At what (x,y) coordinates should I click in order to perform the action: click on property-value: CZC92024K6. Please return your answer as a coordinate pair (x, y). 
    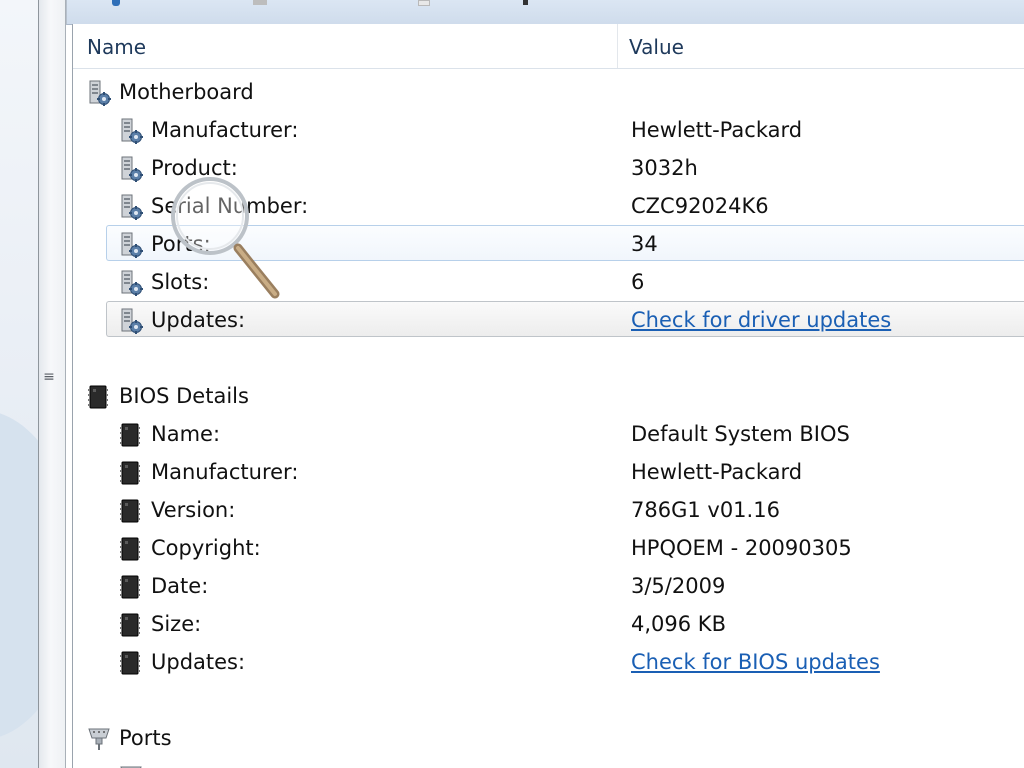
    Looking at the image, I should click on (700, 206).